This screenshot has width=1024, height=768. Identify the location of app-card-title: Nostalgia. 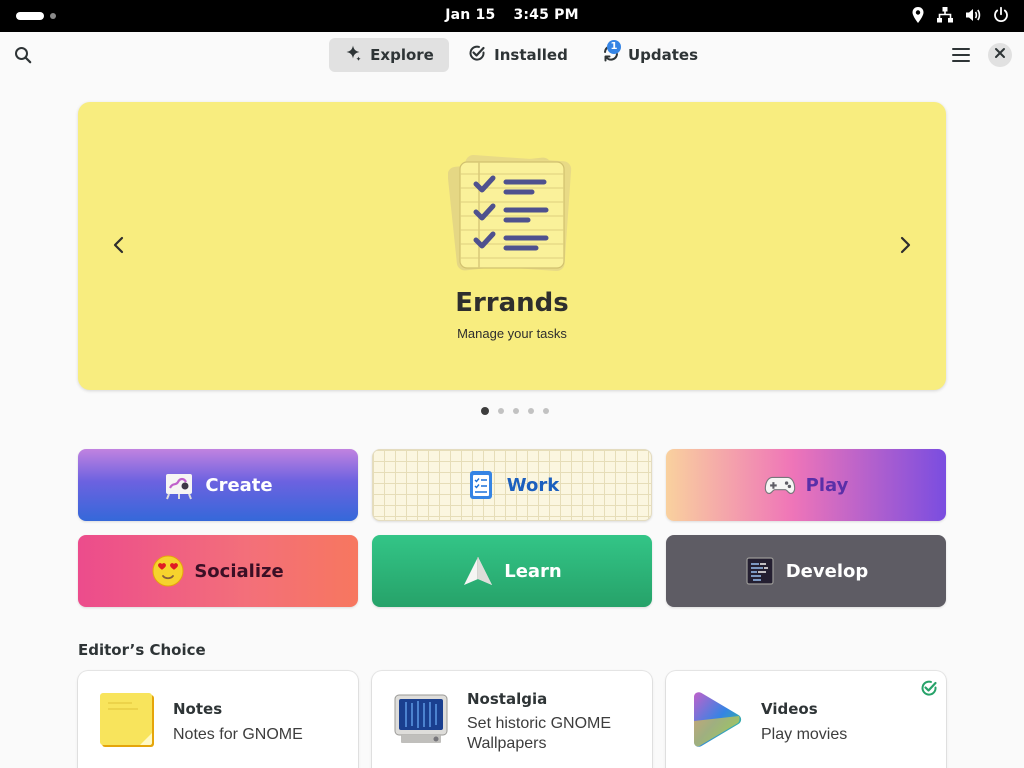
(507, 699).